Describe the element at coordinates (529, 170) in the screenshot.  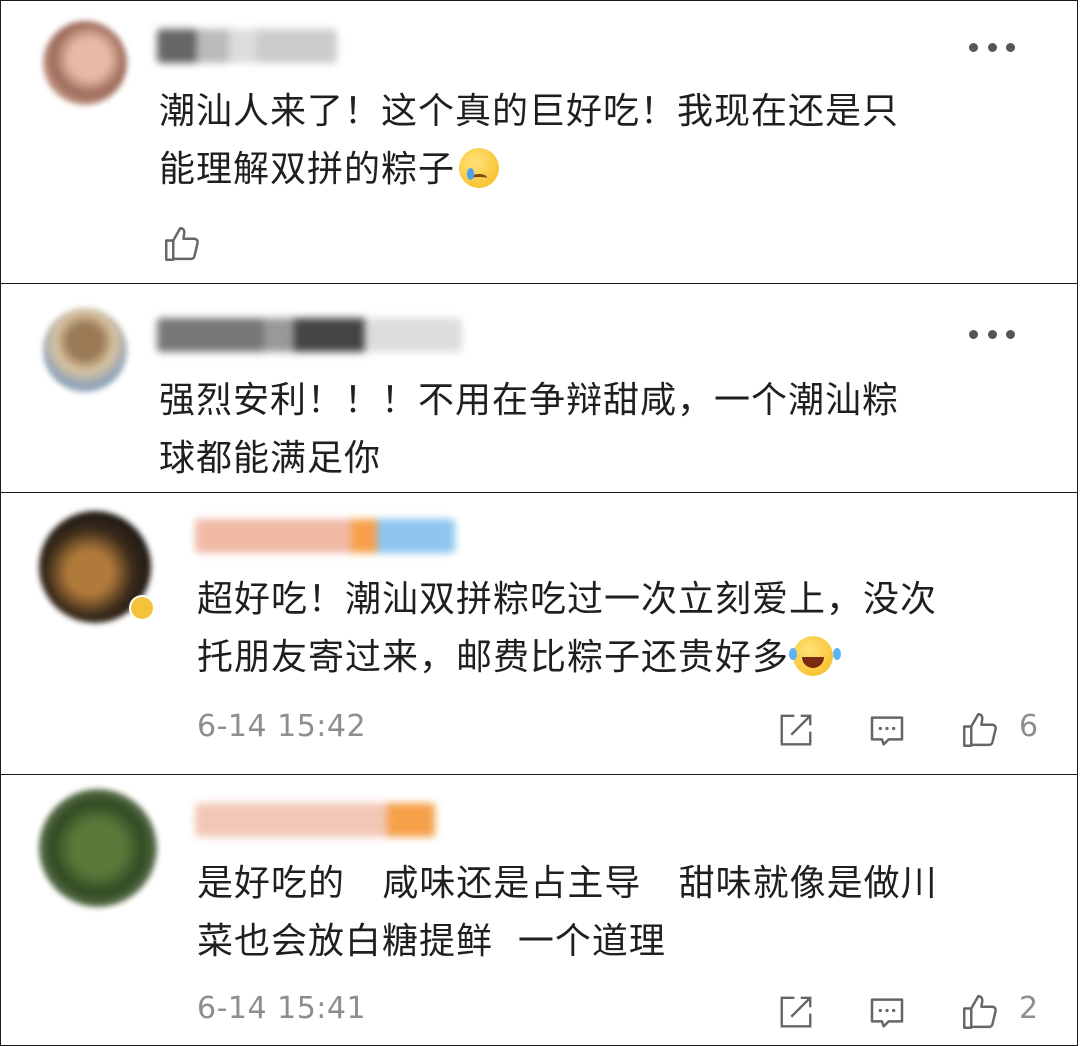
I see `comment-text-line: 能理解双拼的粽子` at that location.